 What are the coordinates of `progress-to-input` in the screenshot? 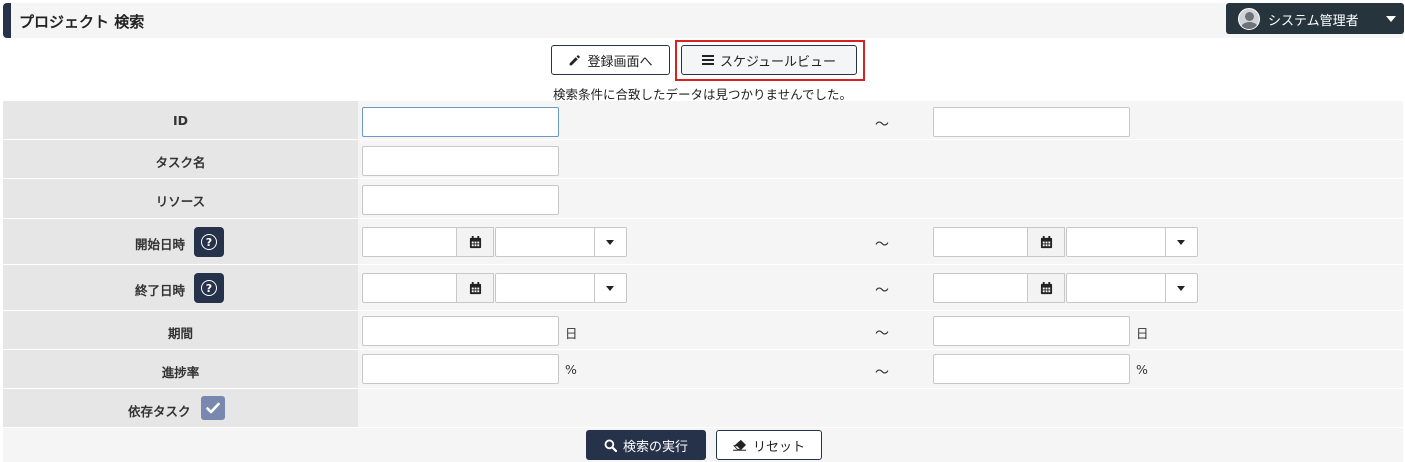 It's located at (1031, 369).